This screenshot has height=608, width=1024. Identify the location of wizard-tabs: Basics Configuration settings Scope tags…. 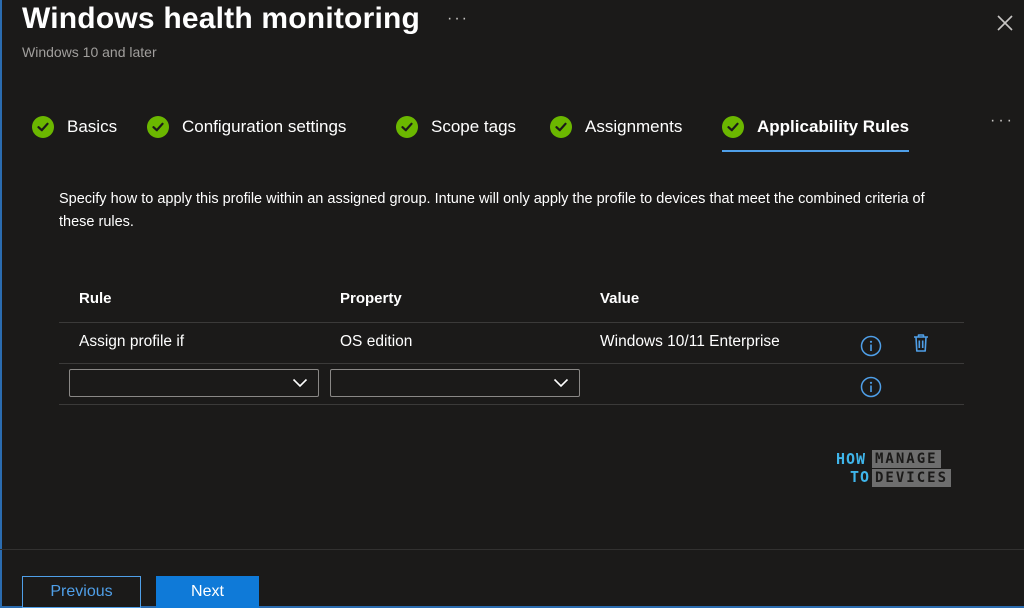
(517, 130).